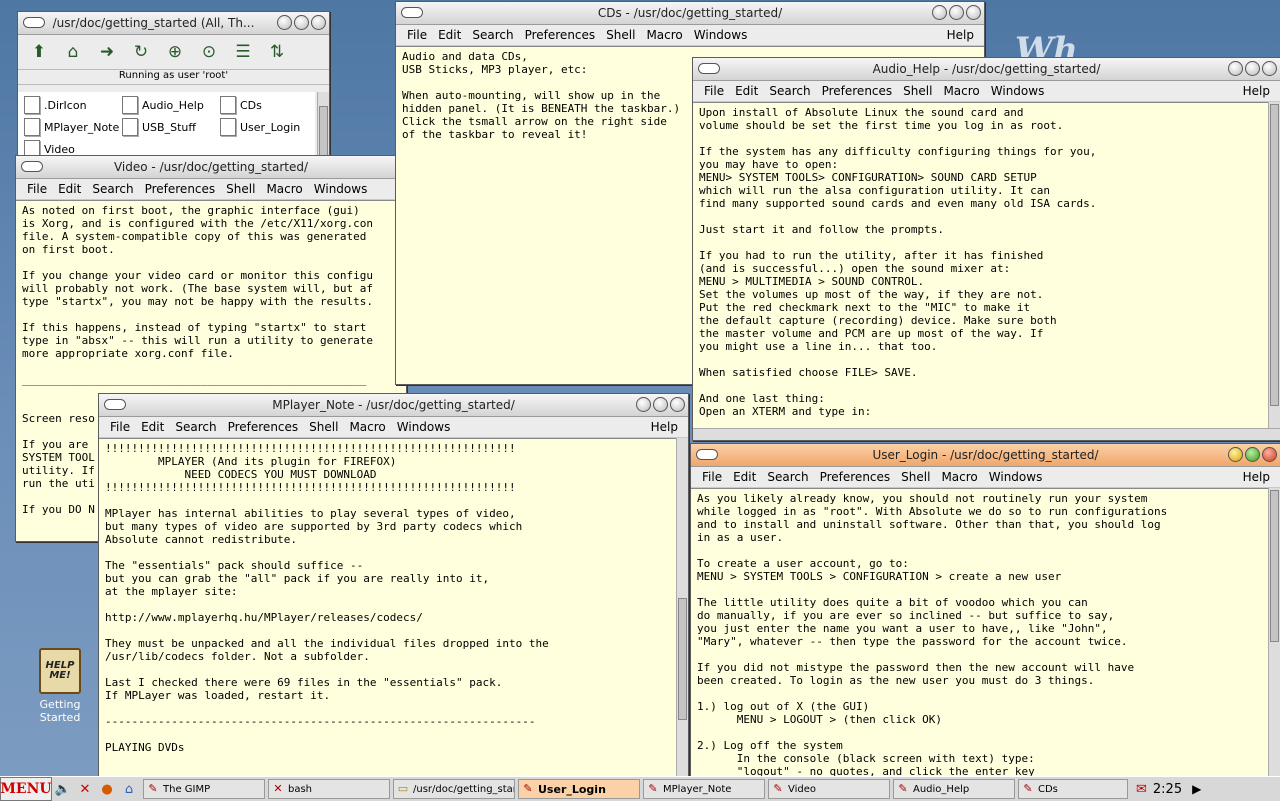 This screenshot has height=801, width=1280. I want to click on audio-titlebar: Audio_Help - /usr/doc/getting_started/, so click(986, 69).